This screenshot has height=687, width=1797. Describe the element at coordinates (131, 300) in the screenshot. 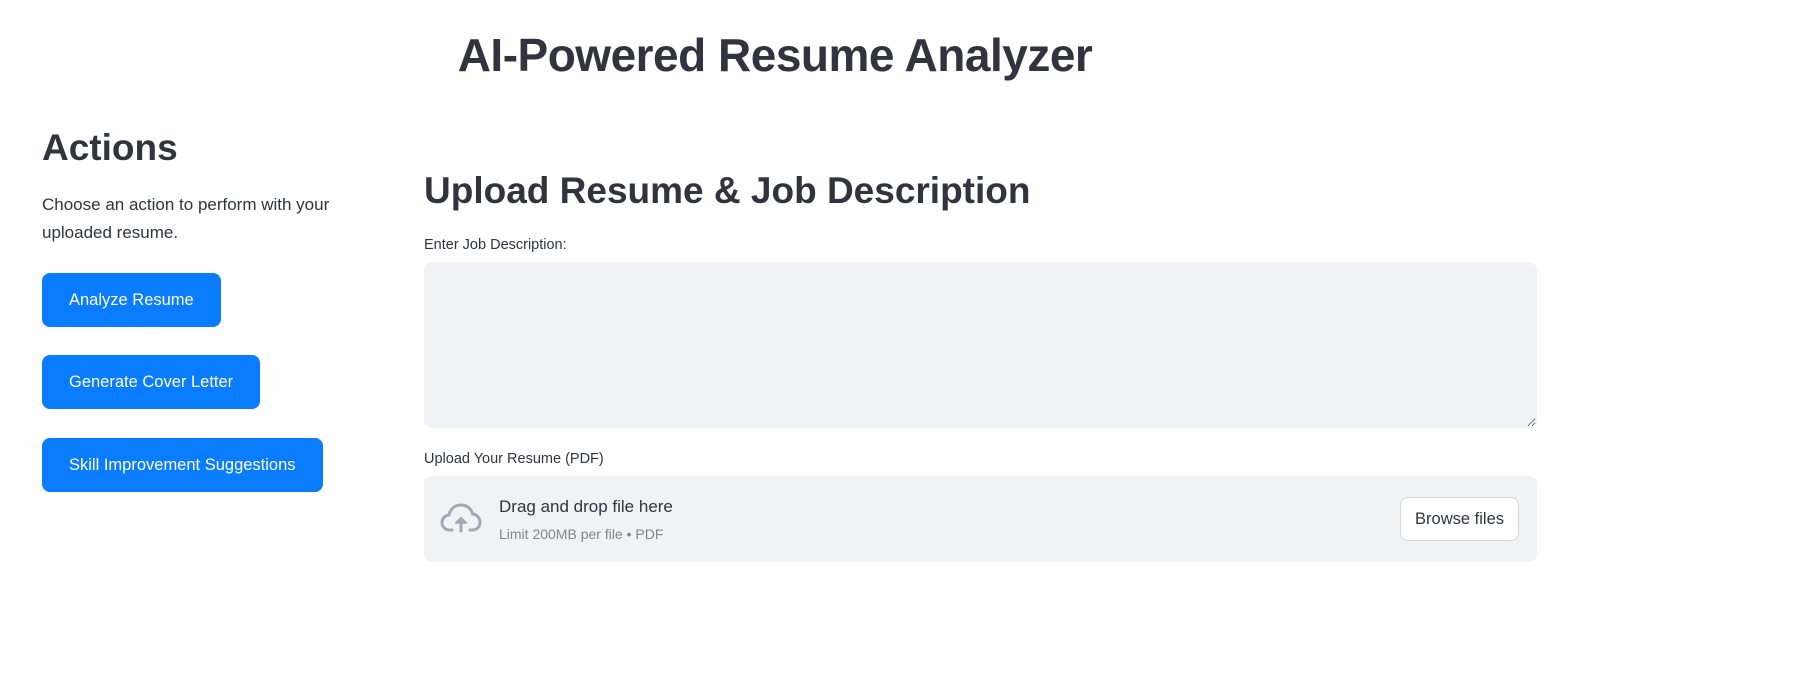

I see `analyze-resume-button: Analyze Resume` at that location.